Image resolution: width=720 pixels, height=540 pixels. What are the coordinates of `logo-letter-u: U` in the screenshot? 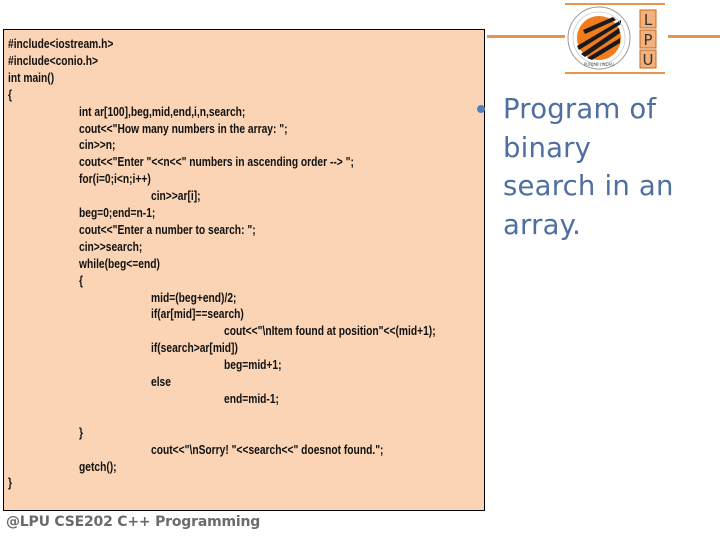 It's located at (648, 60).